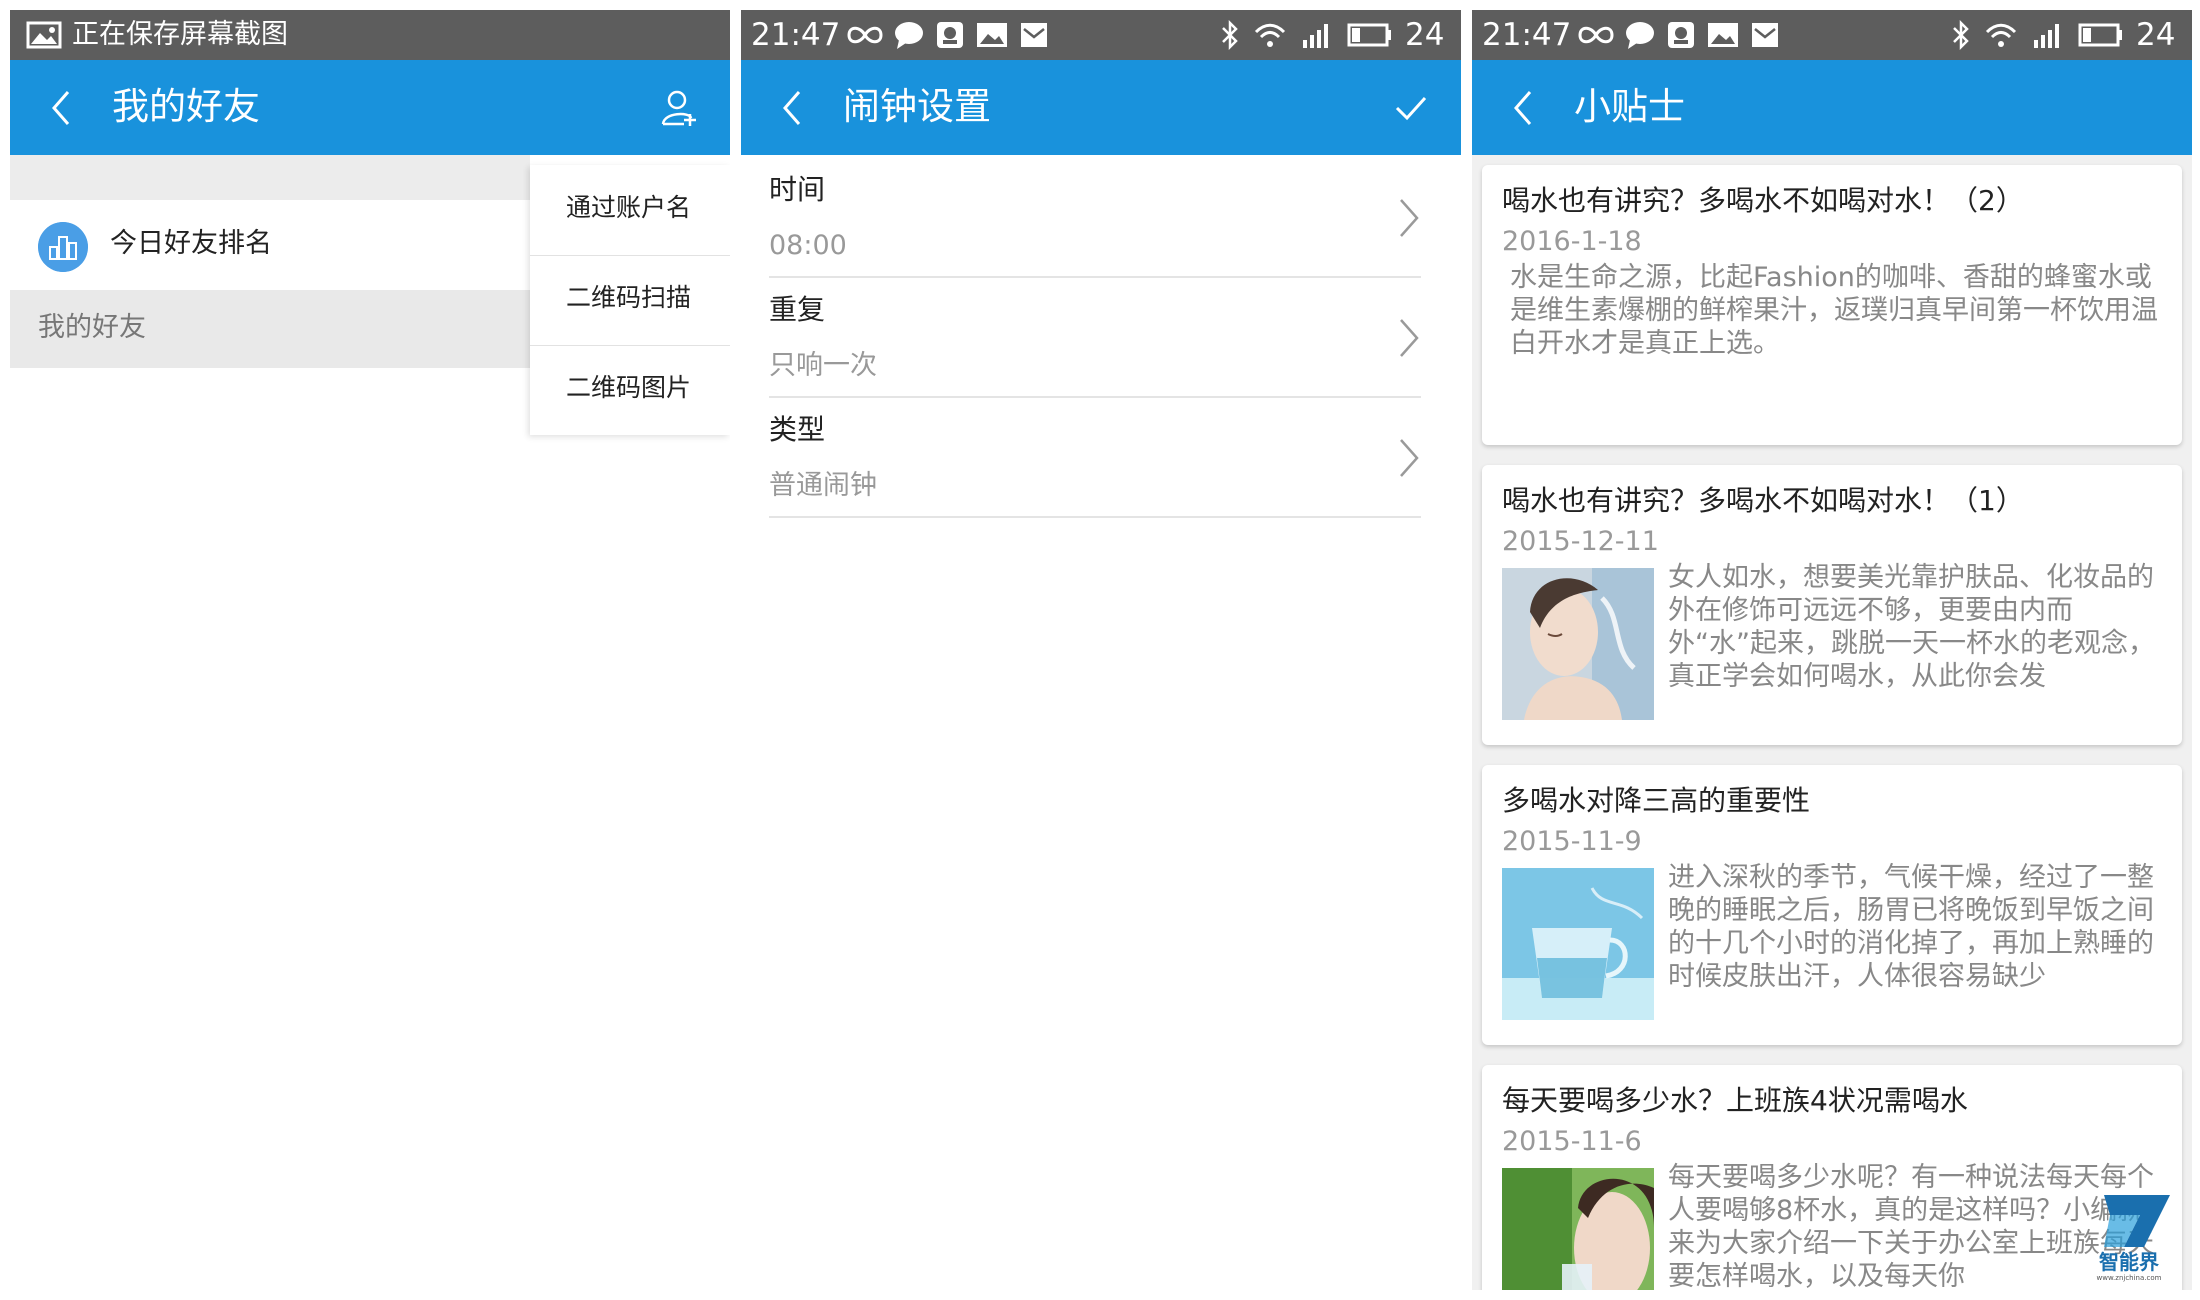 The height and width of the screenshot is (1300, 2200). Describe the element at coordinates (1095, 458) in the screenshot. I see `setting-row-type: 类型 普通闹钟` at that location.